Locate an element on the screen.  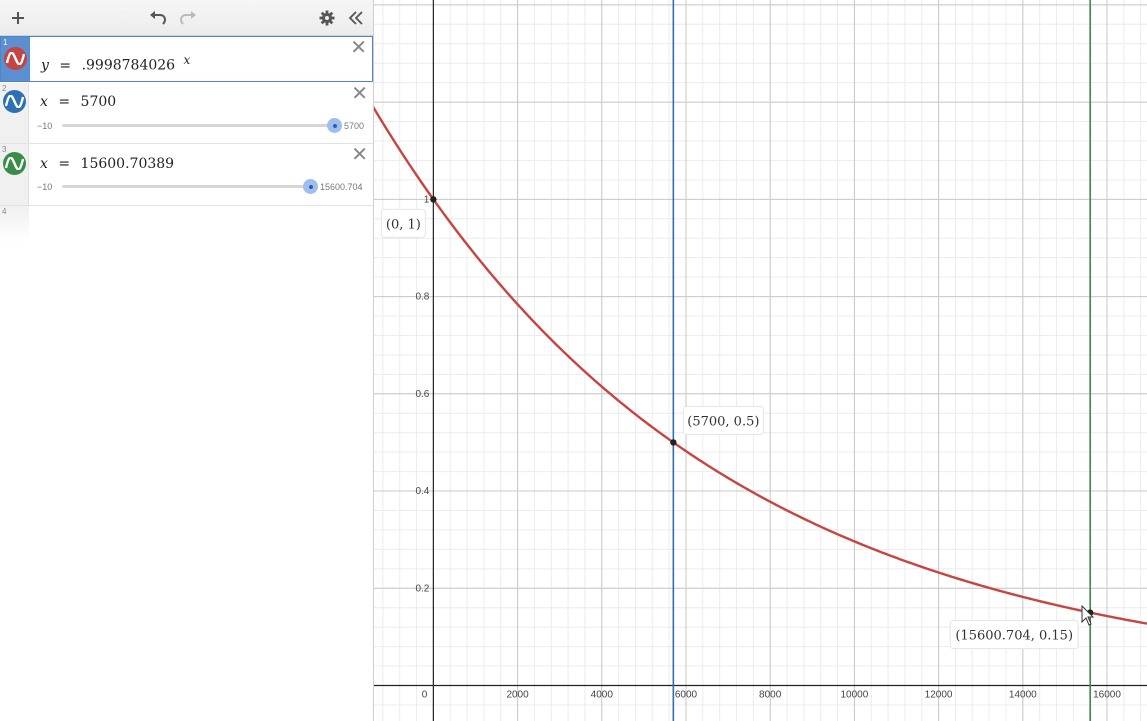
y-tick-label: 1 is located at coordinates (427, 199).